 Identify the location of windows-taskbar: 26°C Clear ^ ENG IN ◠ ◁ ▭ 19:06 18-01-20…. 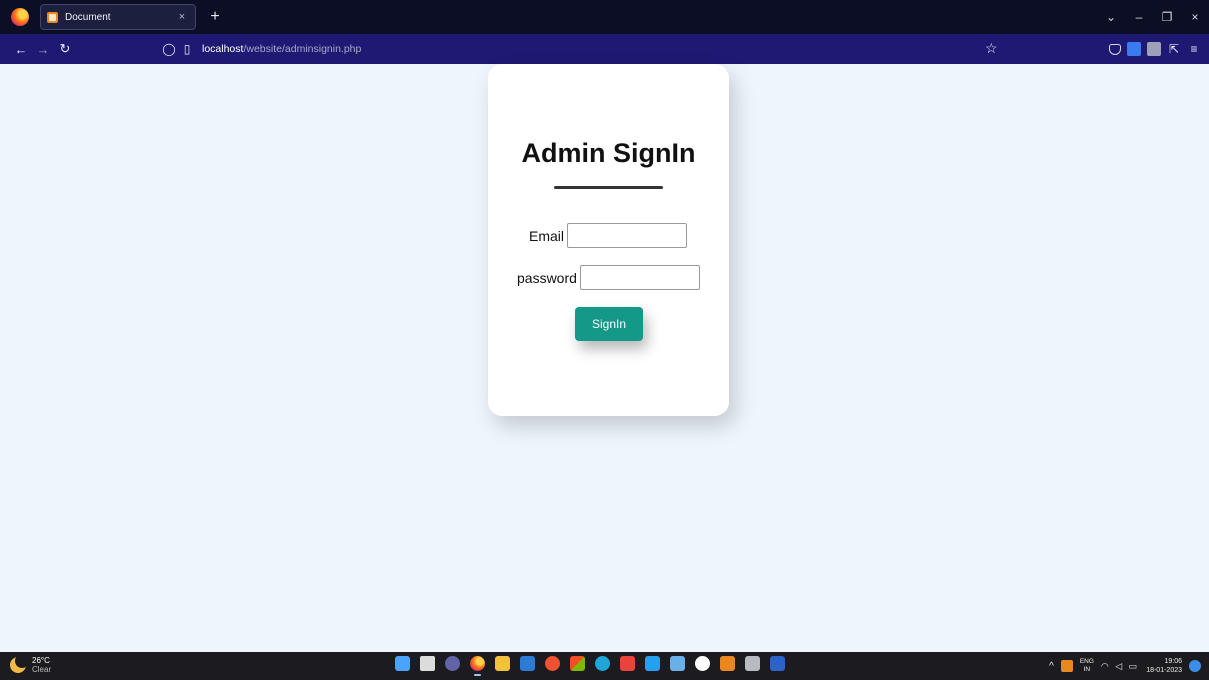
(604, 666).